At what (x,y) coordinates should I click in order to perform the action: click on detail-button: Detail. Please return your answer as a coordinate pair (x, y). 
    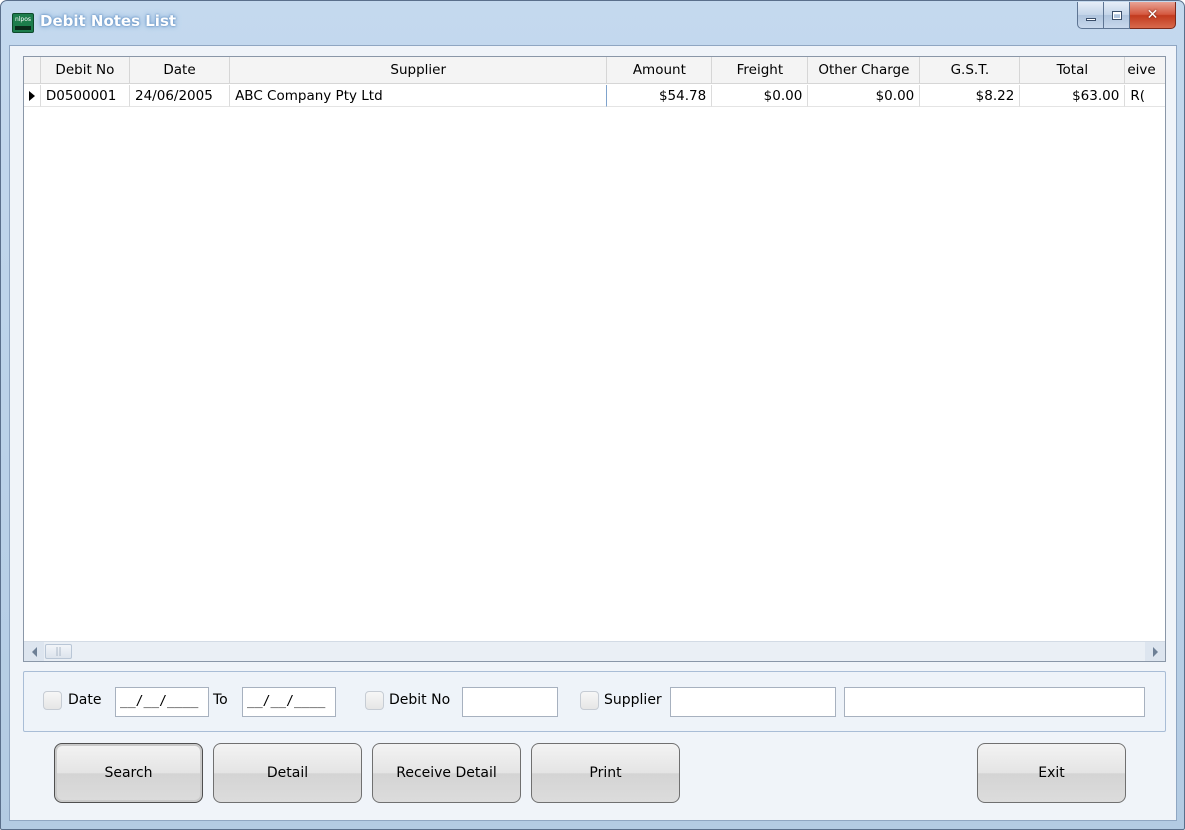
    Looking at the image, I should click on (287, 773).